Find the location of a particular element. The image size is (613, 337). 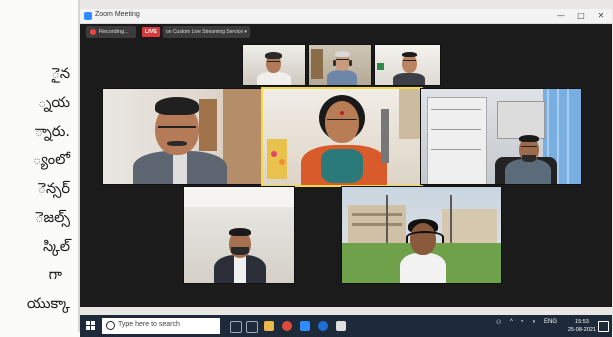

page-text-line: యుక్కా is located at coordinates (48, 304).